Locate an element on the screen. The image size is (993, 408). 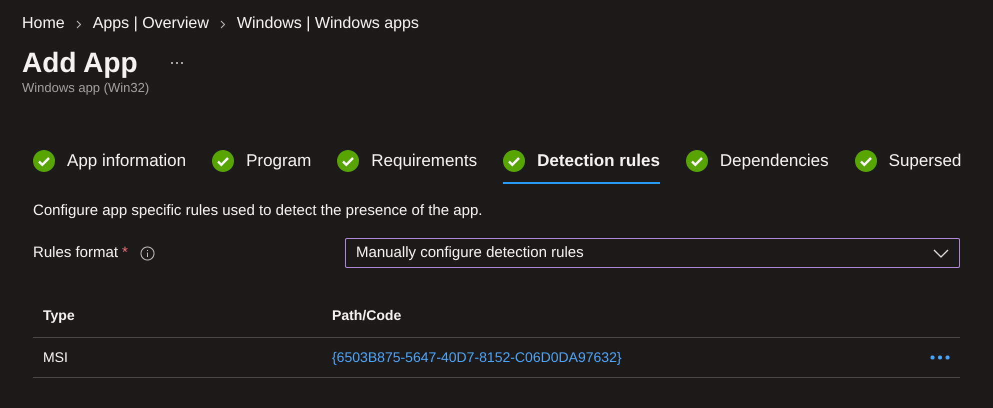
column-header: Path/Code is located at coordinates (367, 315).